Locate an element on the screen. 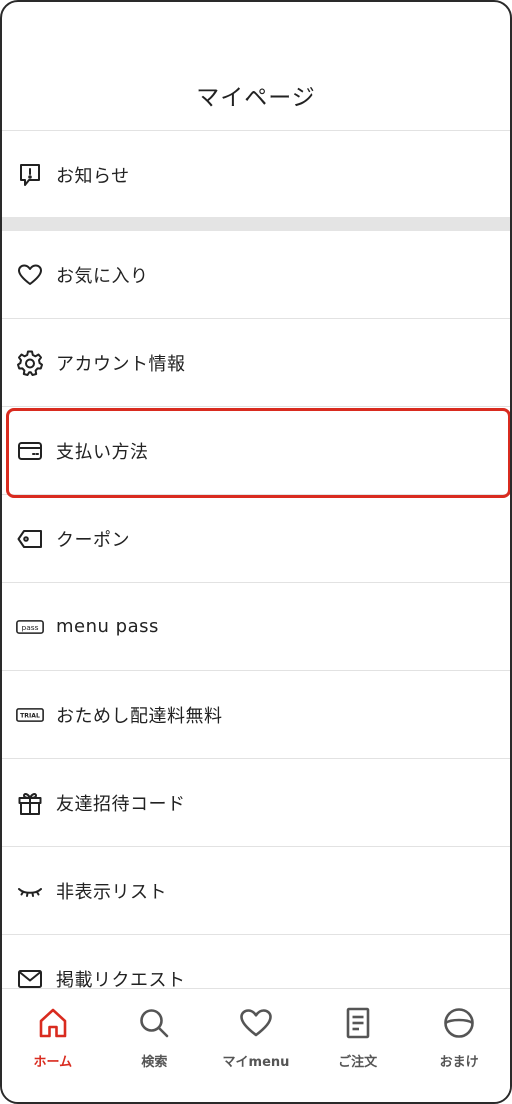 Image resolution: width=512 pixels, height=1104 pixels. svg-text: pass is located at coordinates (30, 627).